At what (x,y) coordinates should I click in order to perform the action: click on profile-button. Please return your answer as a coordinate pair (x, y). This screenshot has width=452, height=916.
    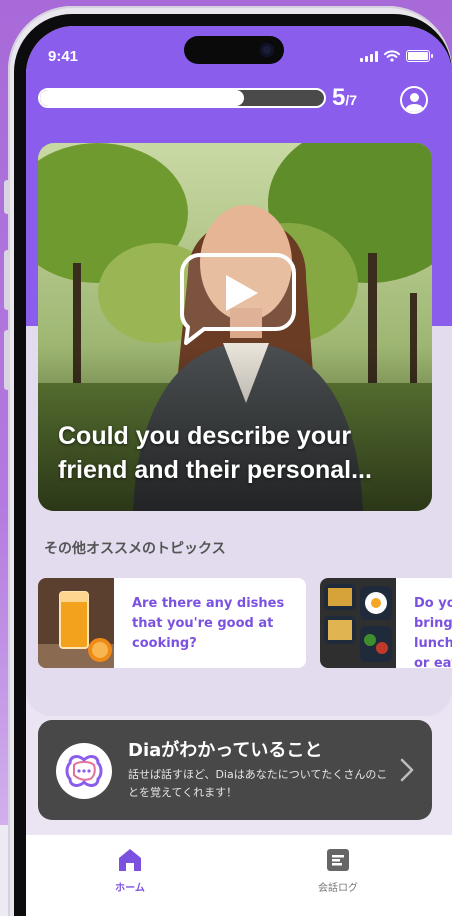
    Looking at the image, I should click on (414, 100).